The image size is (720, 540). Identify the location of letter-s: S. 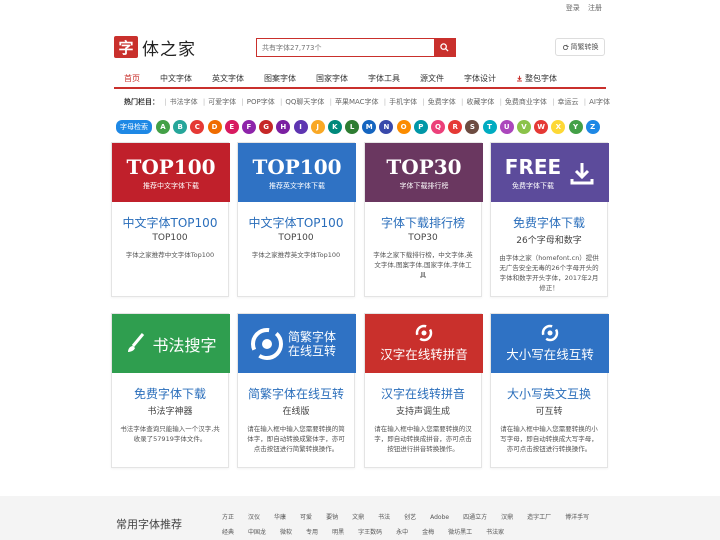
(472, 127).